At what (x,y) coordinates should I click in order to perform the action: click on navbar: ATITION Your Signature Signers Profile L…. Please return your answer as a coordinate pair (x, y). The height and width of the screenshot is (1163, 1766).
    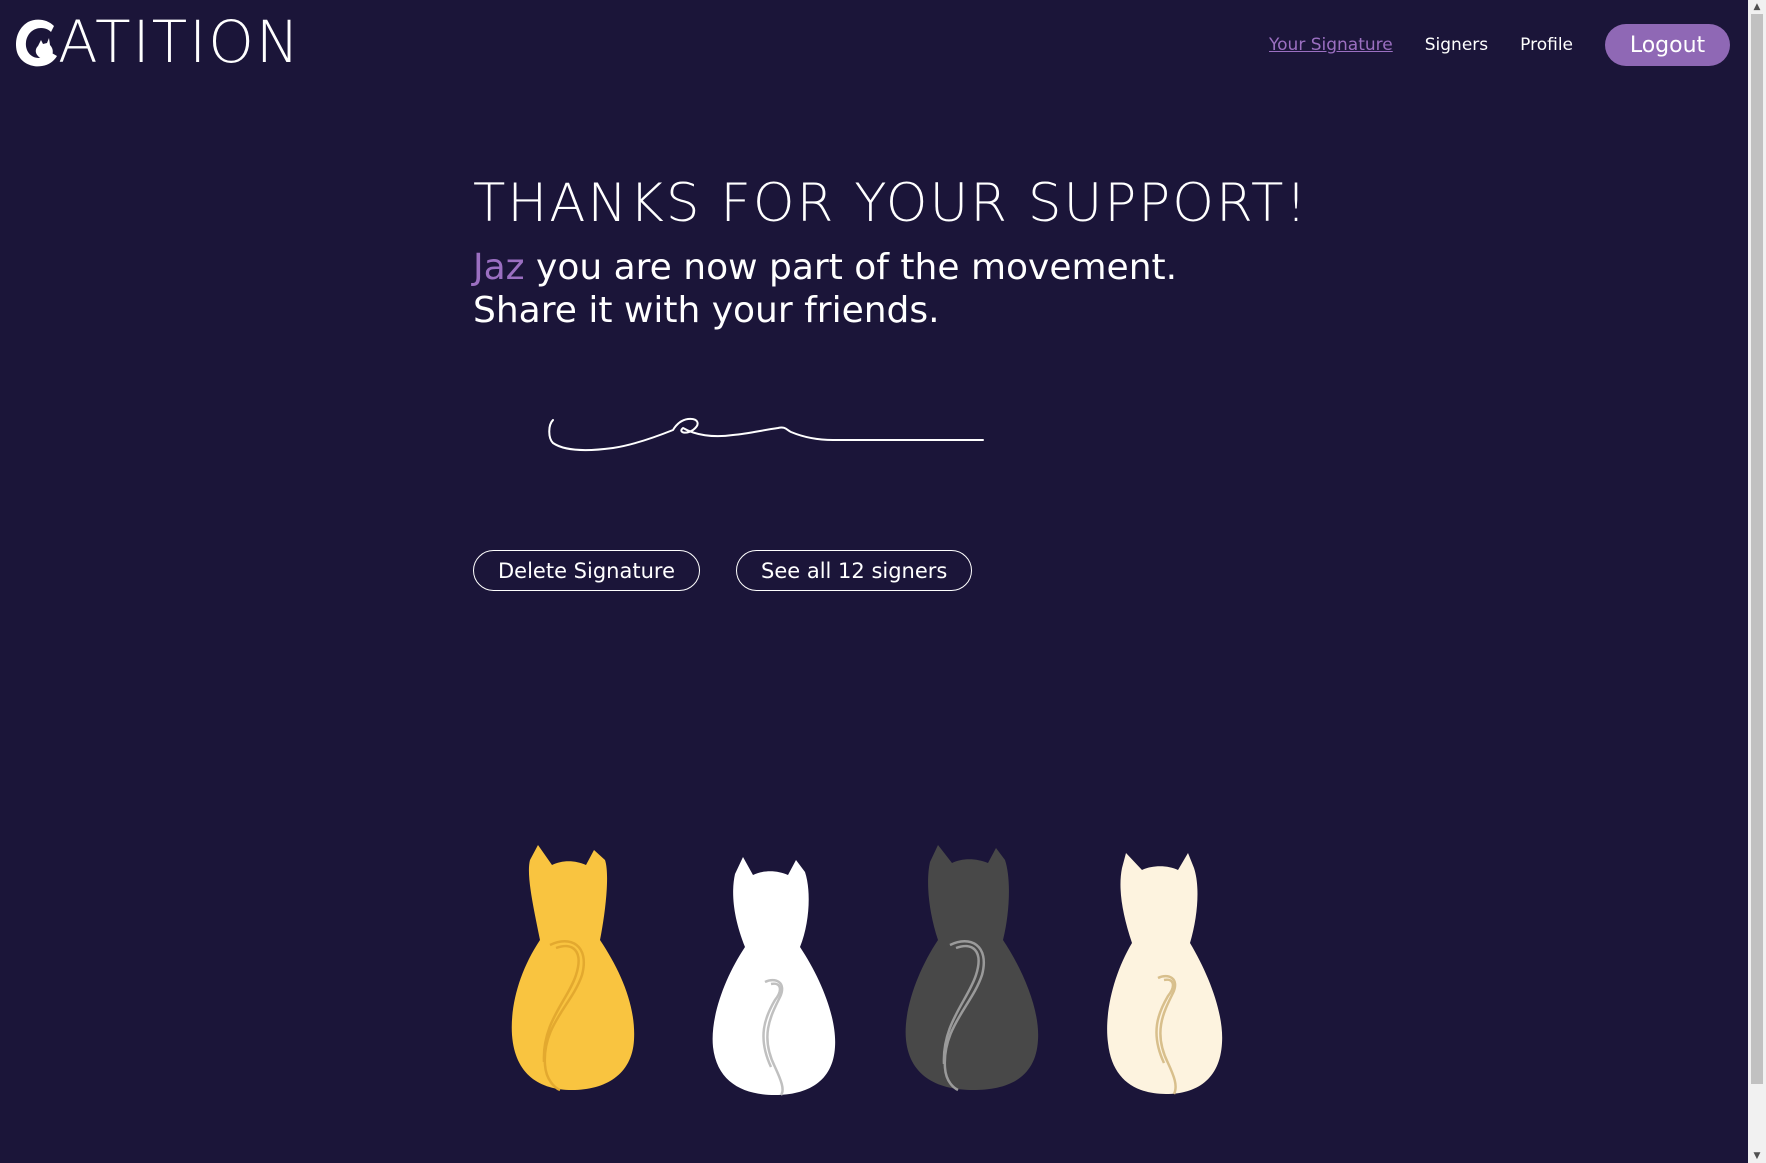
    Looking at the image, I should click on (874, 45).